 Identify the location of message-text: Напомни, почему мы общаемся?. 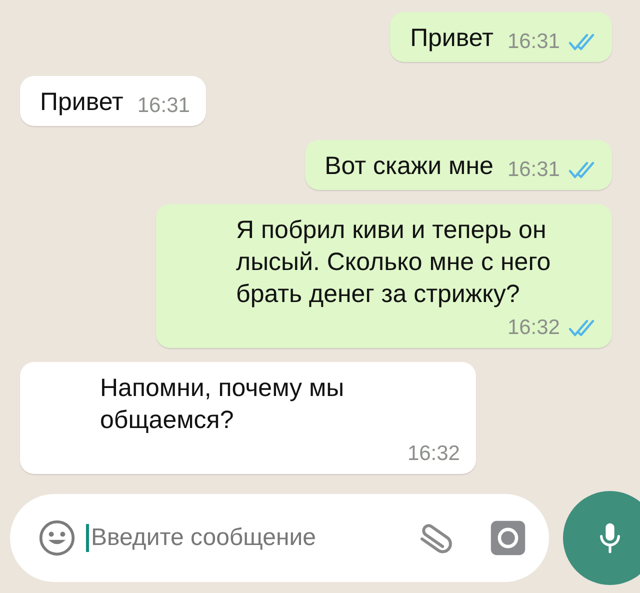
(223, 404).